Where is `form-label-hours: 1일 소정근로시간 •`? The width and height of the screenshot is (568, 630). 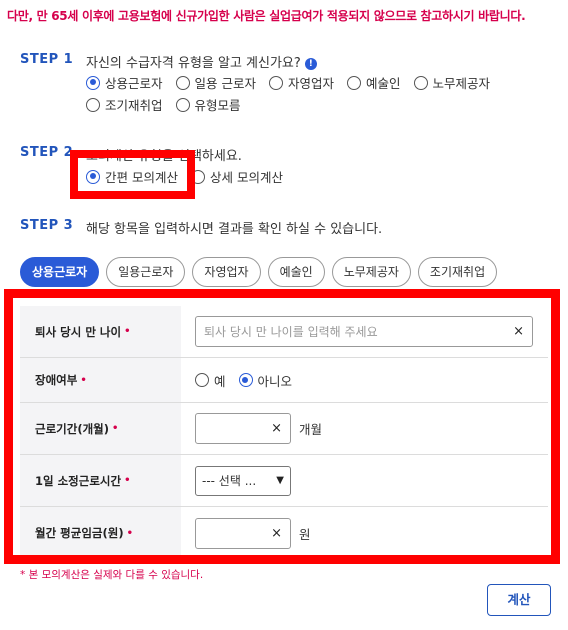 form-label-hours: 1일 소정근로시간 • is located at coordinates (100, 480).